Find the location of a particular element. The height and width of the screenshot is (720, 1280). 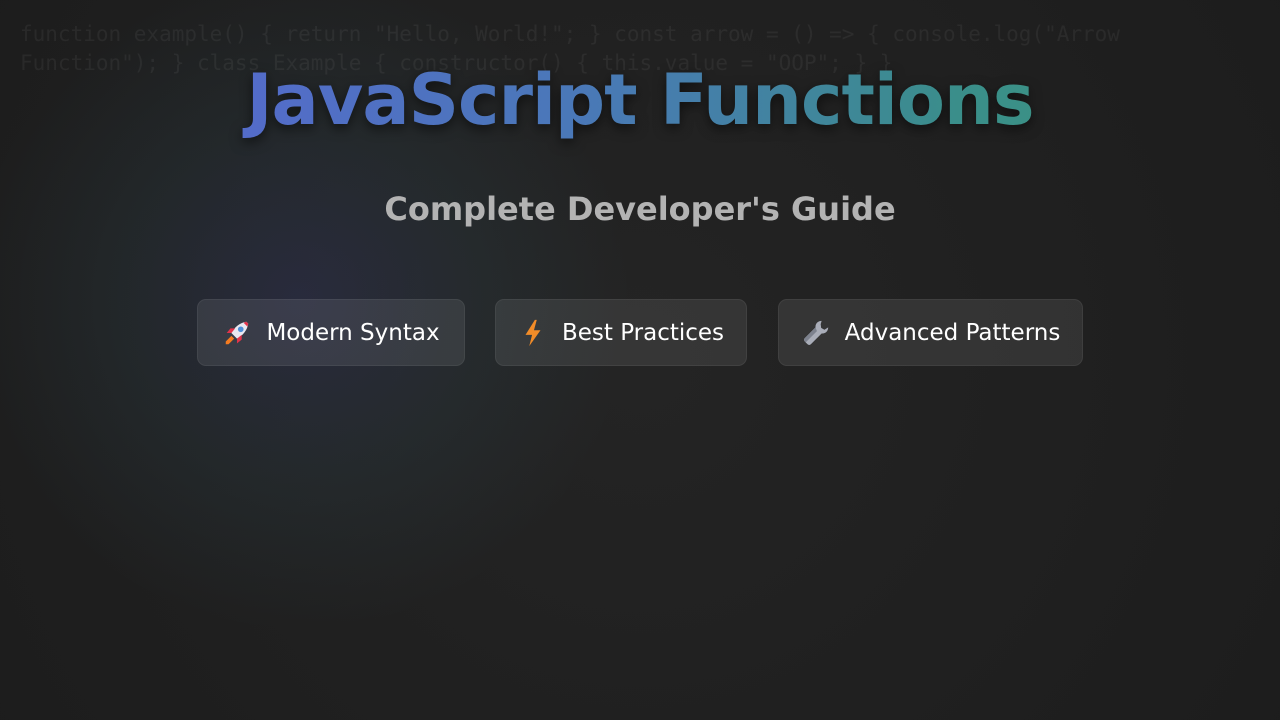

page-subtitle: Complete Developer's Guide is located at coordinates (640, 209).